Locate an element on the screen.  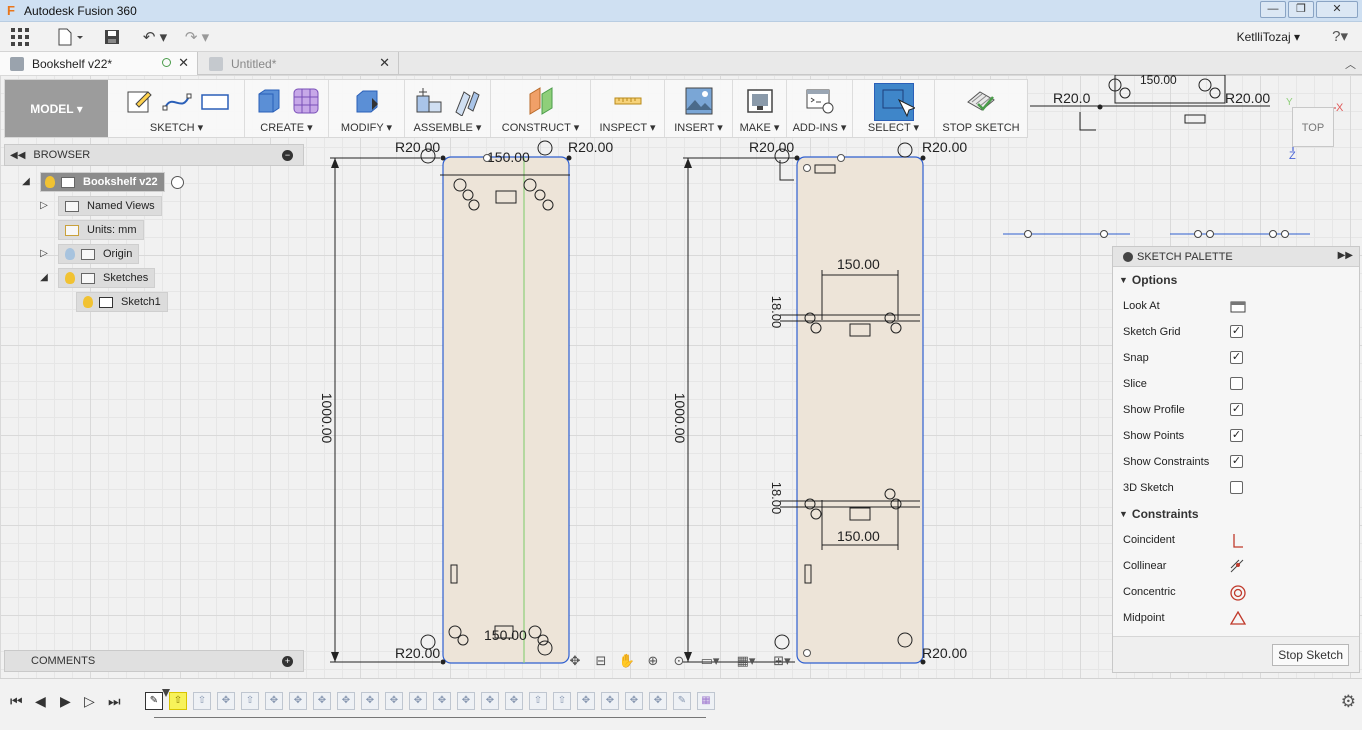
undo-icon: ↶ ▾ is located at coordinates (155, 37).